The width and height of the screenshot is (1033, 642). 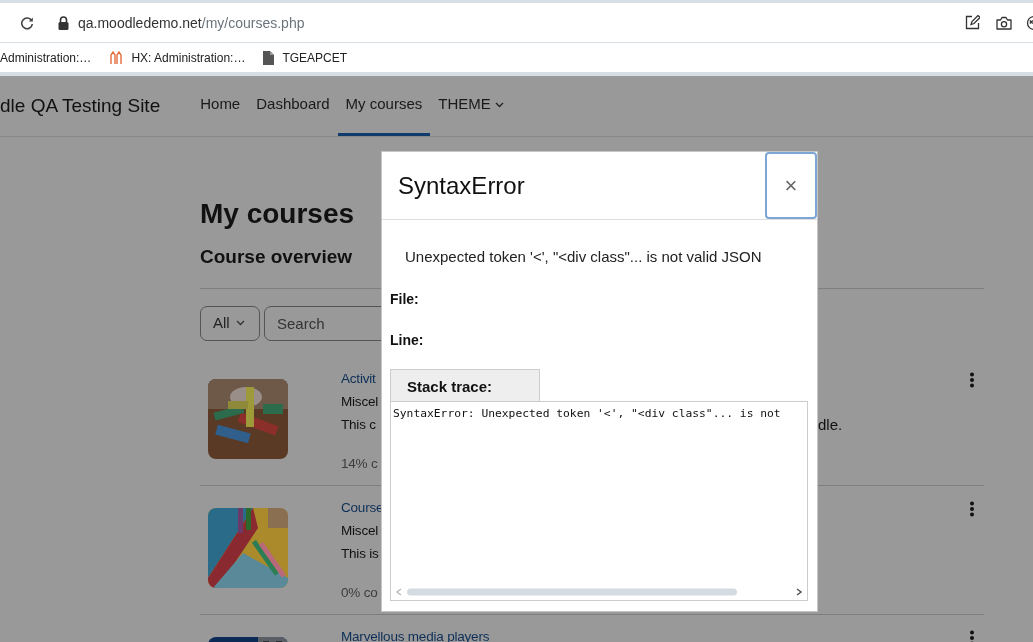 I want to click on dialog-title: SyntaxError, so click(x=461, y=185).